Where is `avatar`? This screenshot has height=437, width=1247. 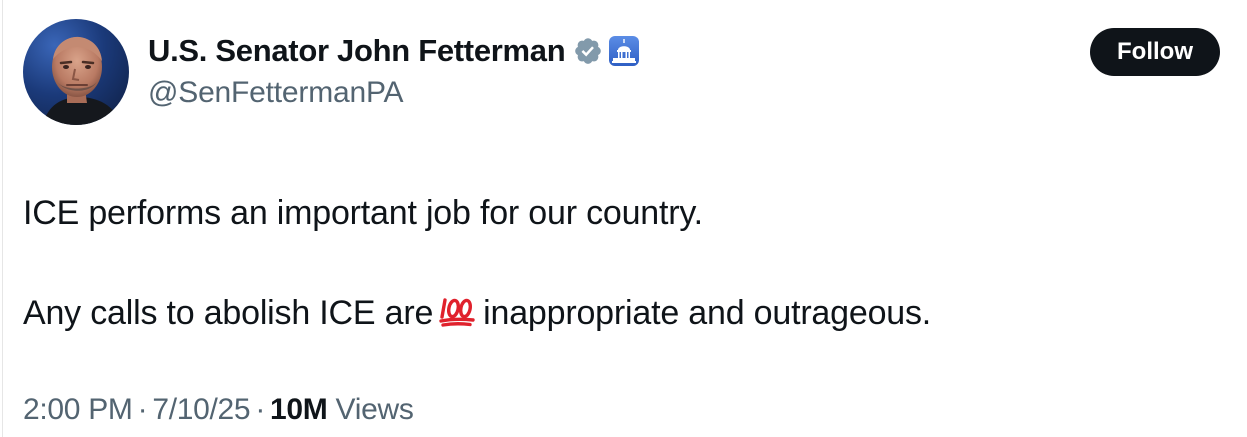
avatar is located at coordinates (76, 72).